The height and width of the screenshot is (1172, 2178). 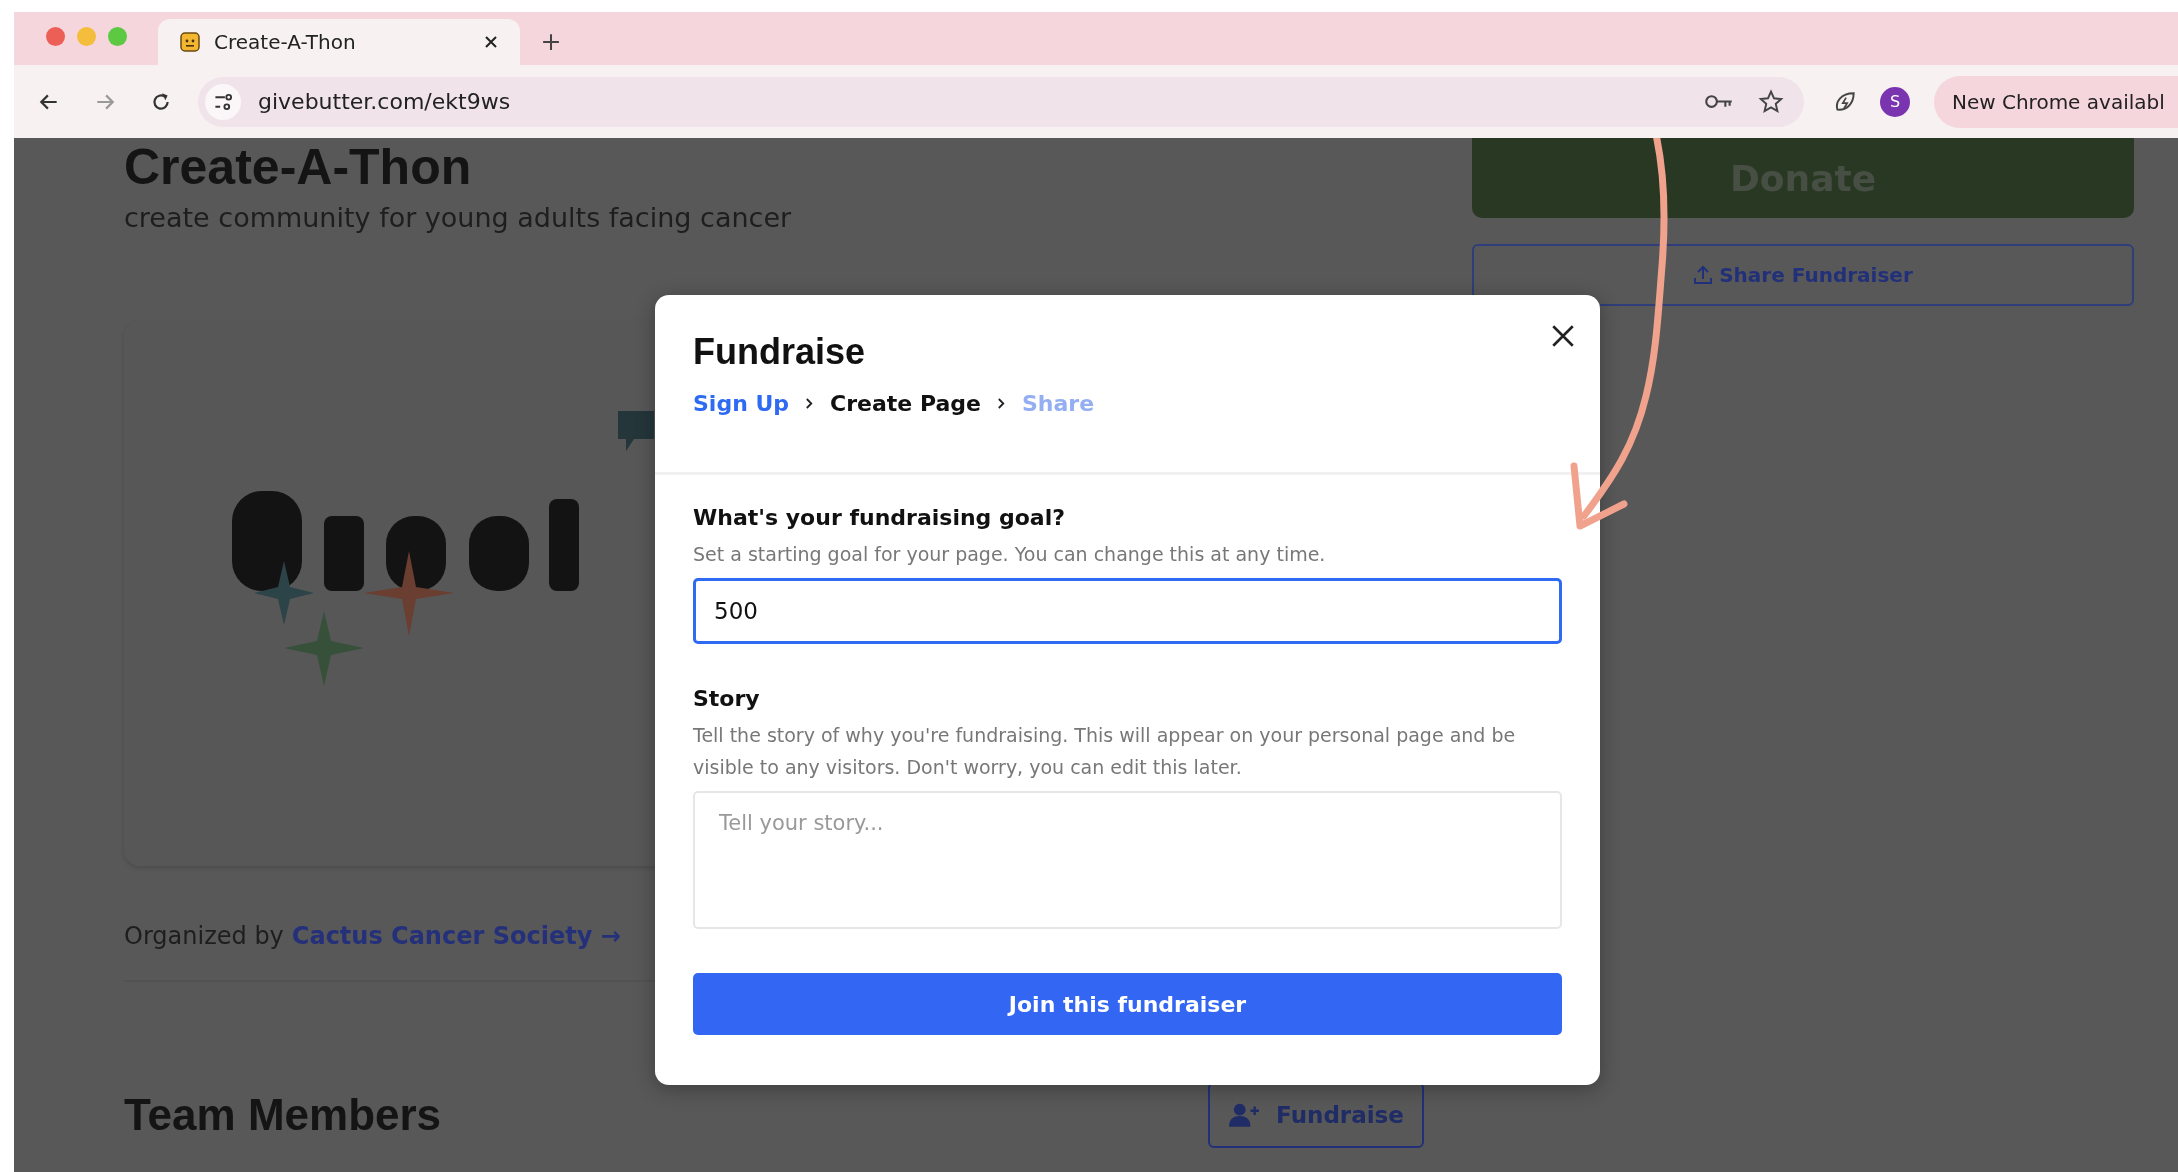 What do you see at coordinates (741, 403) in the screenshot?
I see `breadcrumb-step: Sign Up` at bounding box center [741, 403].